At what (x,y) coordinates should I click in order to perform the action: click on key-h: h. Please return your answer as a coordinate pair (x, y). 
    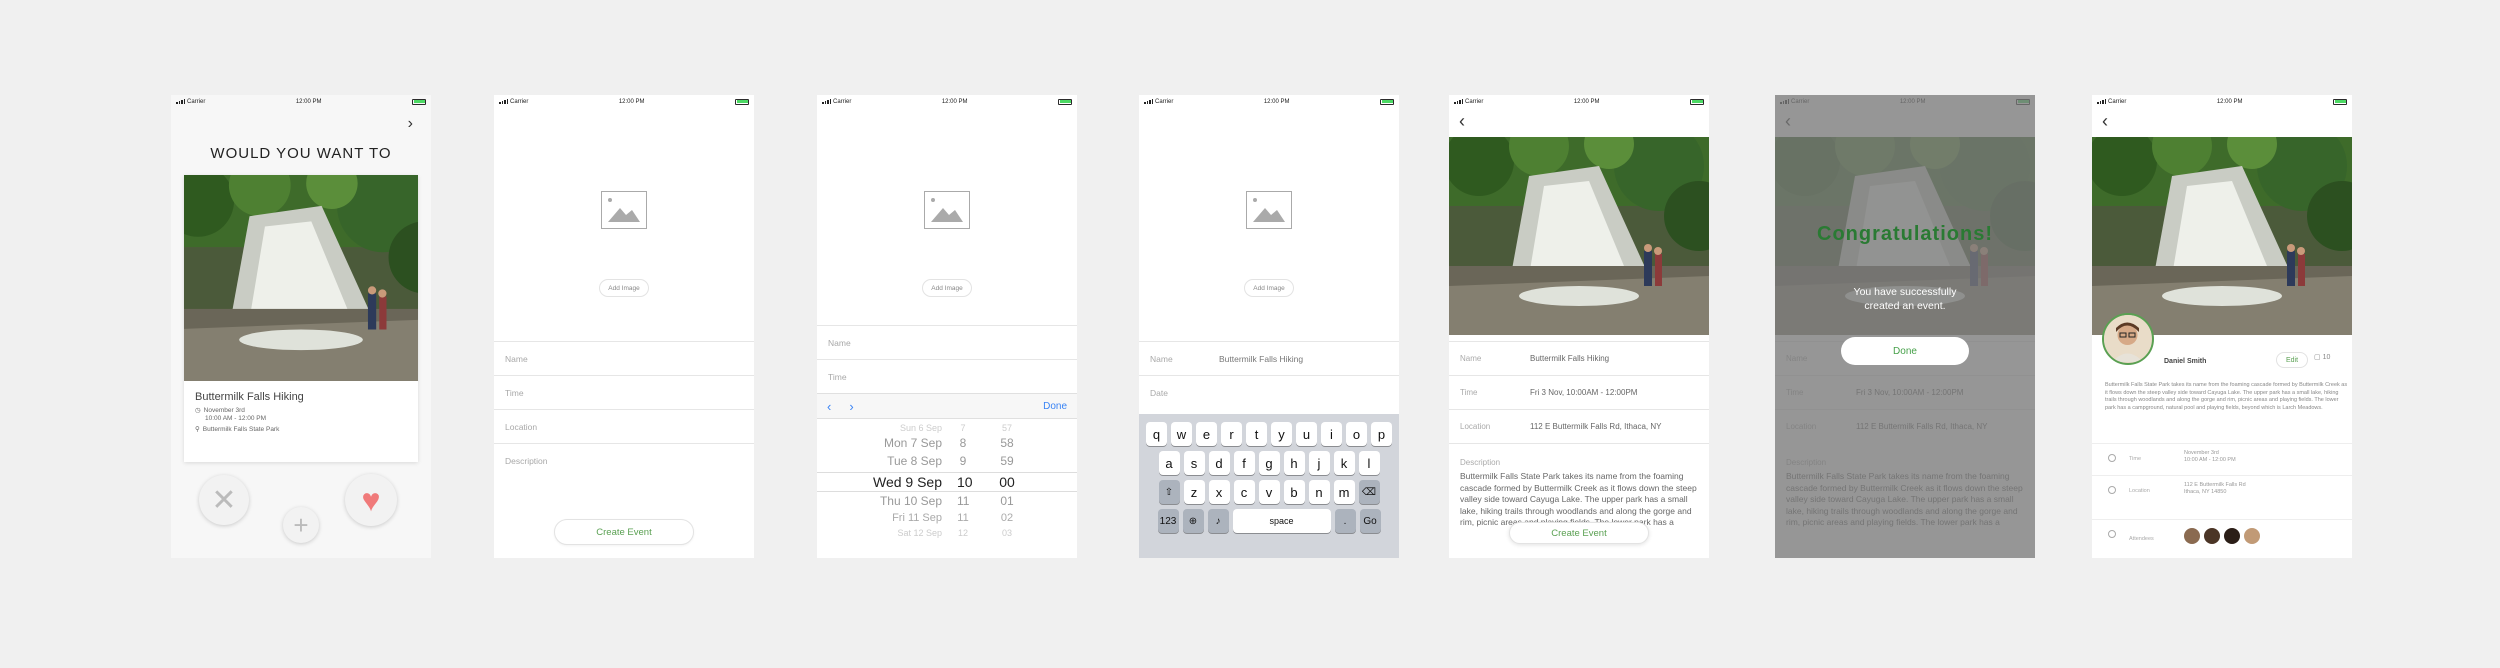
    Looking at the image, I should click on (1294, 463).